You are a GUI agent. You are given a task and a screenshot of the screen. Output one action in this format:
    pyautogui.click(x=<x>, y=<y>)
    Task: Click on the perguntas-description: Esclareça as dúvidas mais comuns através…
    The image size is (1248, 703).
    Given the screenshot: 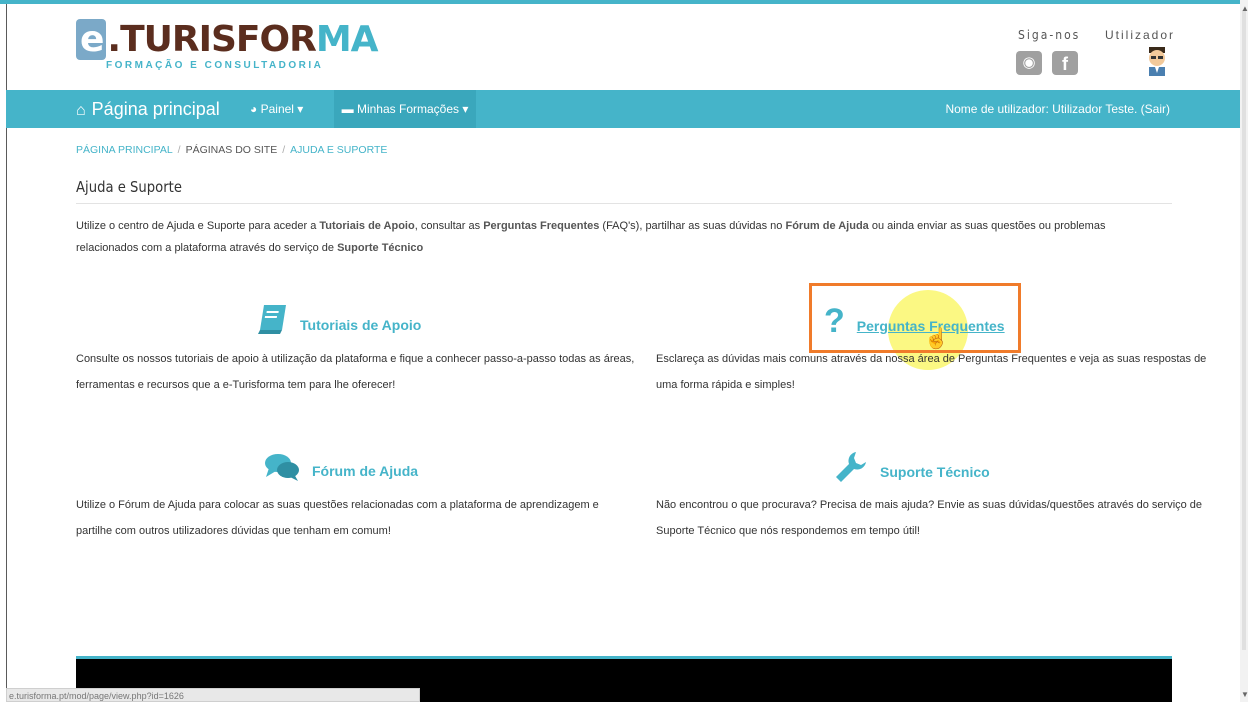 What is the action you would take?
    pyautogui.click(x=931, y=372)
    